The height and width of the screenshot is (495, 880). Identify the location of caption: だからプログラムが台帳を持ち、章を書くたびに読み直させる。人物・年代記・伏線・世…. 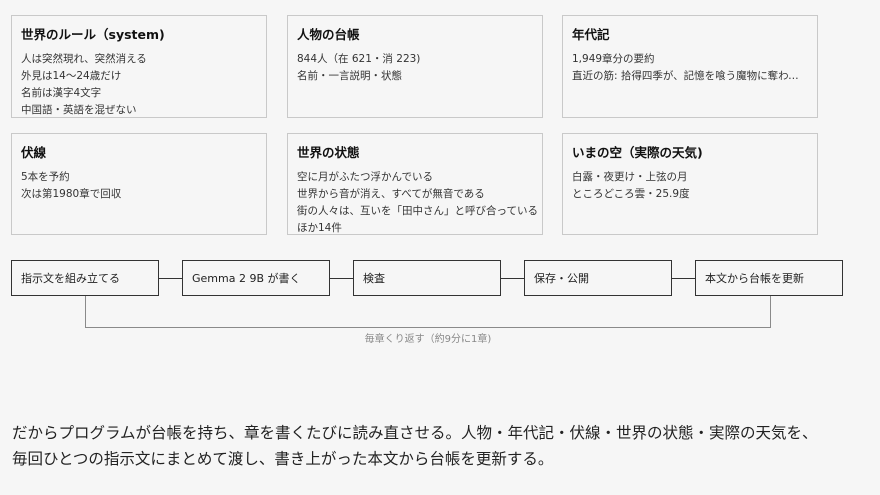
(442, 446).